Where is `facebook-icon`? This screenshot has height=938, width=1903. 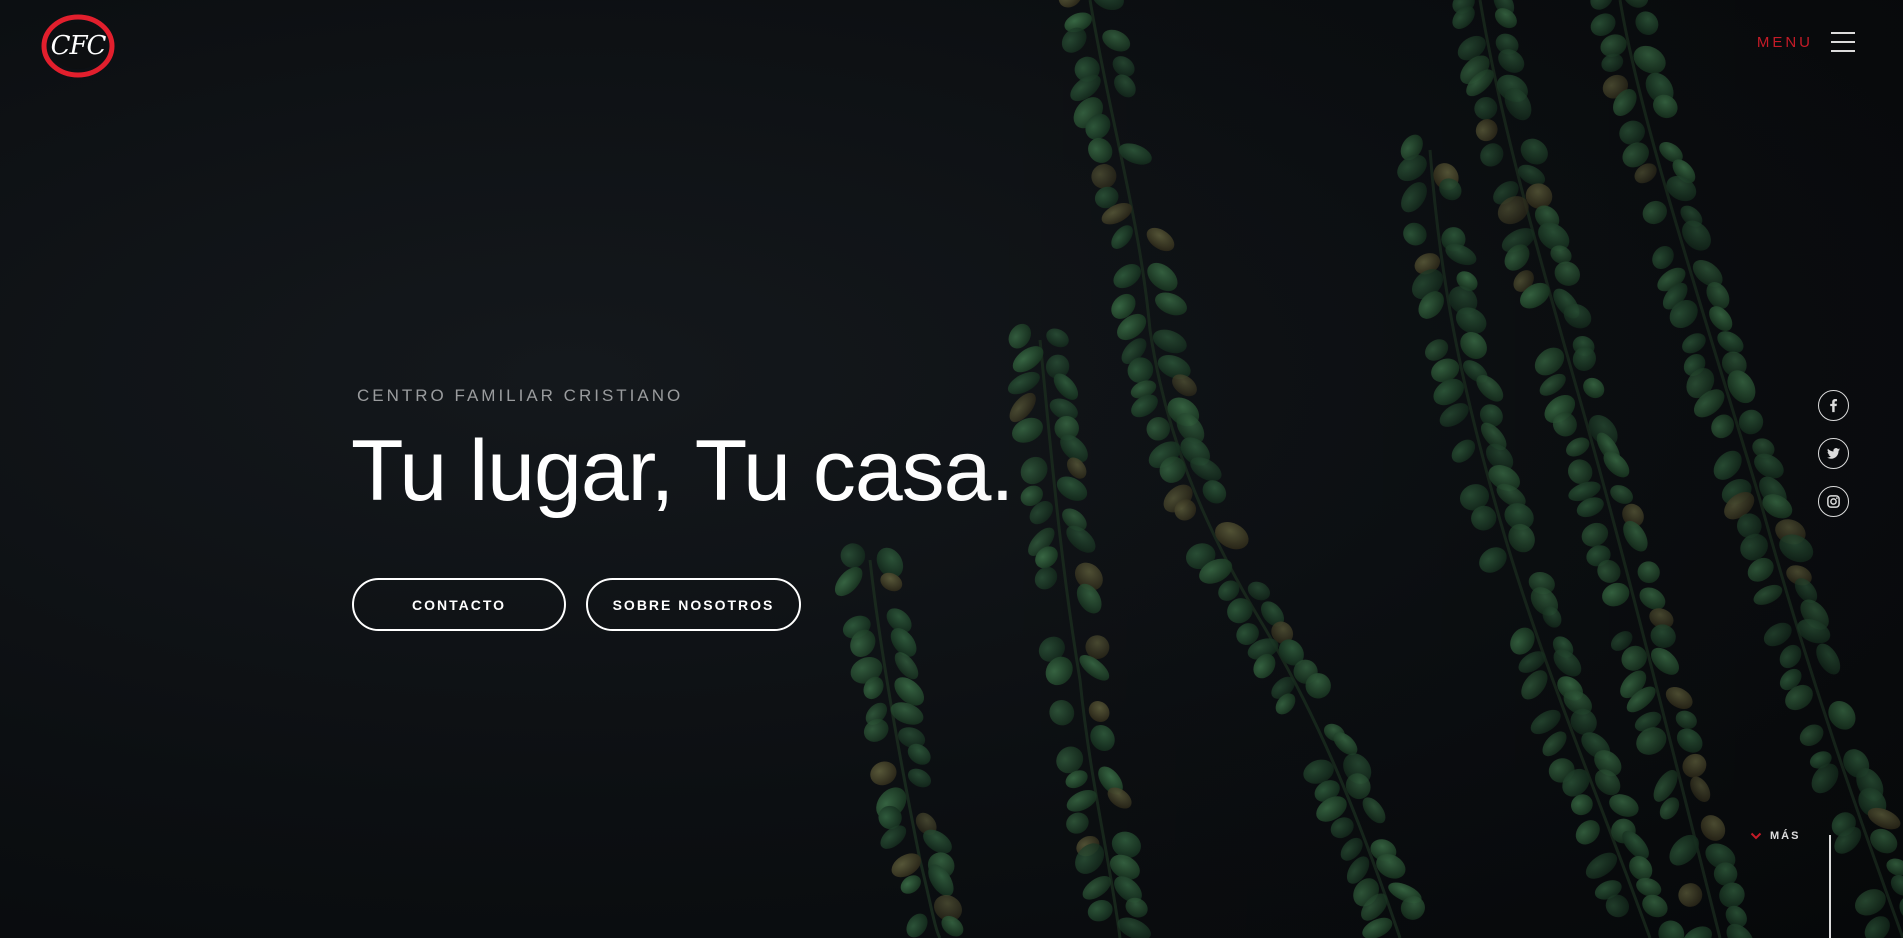
facebook-icon is located at coordinates (1833, 405).